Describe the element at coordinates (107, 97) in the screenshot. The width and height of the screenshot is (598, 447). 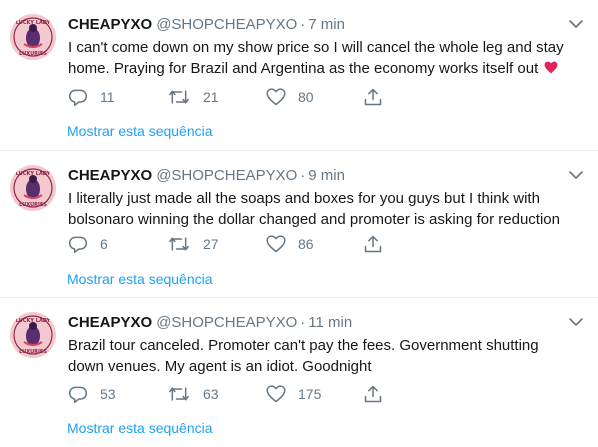
I see `reply-count: 11` at that location.